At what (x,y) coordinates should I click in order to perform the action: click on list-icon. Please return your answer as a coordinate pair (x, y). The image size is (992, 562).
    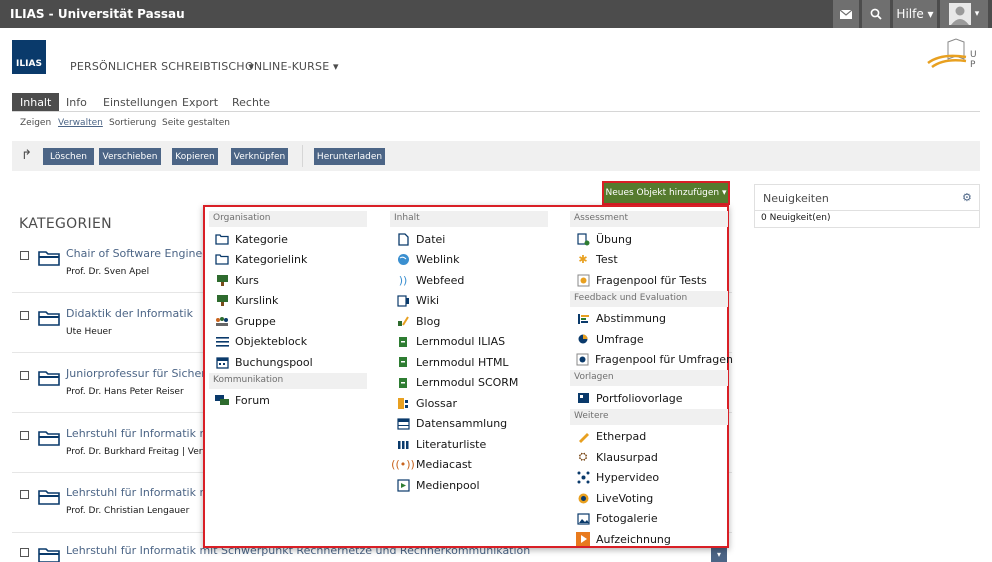
    Looking at the image, I should click on (222, 342).